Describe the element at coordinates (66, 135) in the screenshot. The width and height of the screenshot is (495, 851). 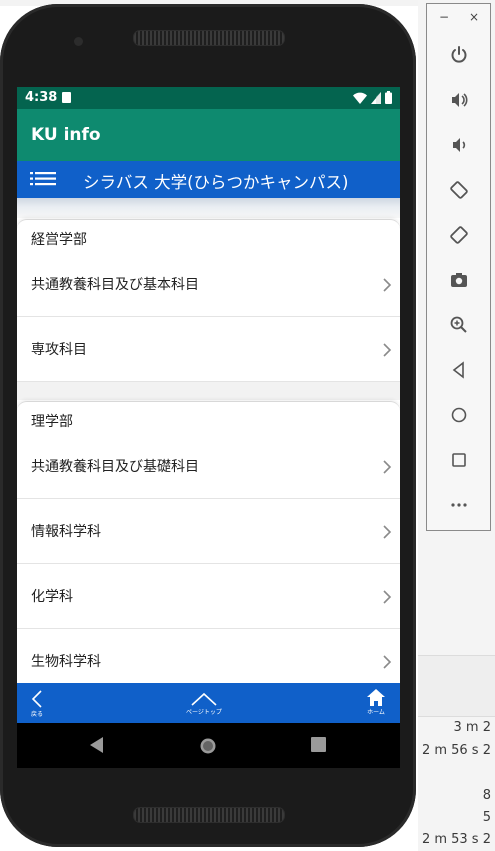
I see `app-title: KU info` at that location.